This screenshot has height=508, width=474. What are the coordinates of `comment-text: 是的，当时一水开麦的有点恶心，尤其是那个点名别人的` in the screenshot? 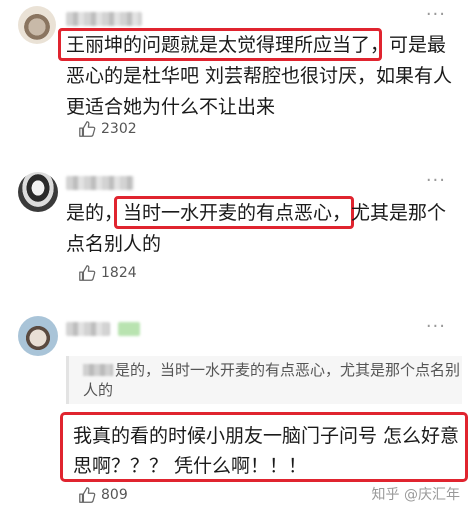 It's located at (256, 228).